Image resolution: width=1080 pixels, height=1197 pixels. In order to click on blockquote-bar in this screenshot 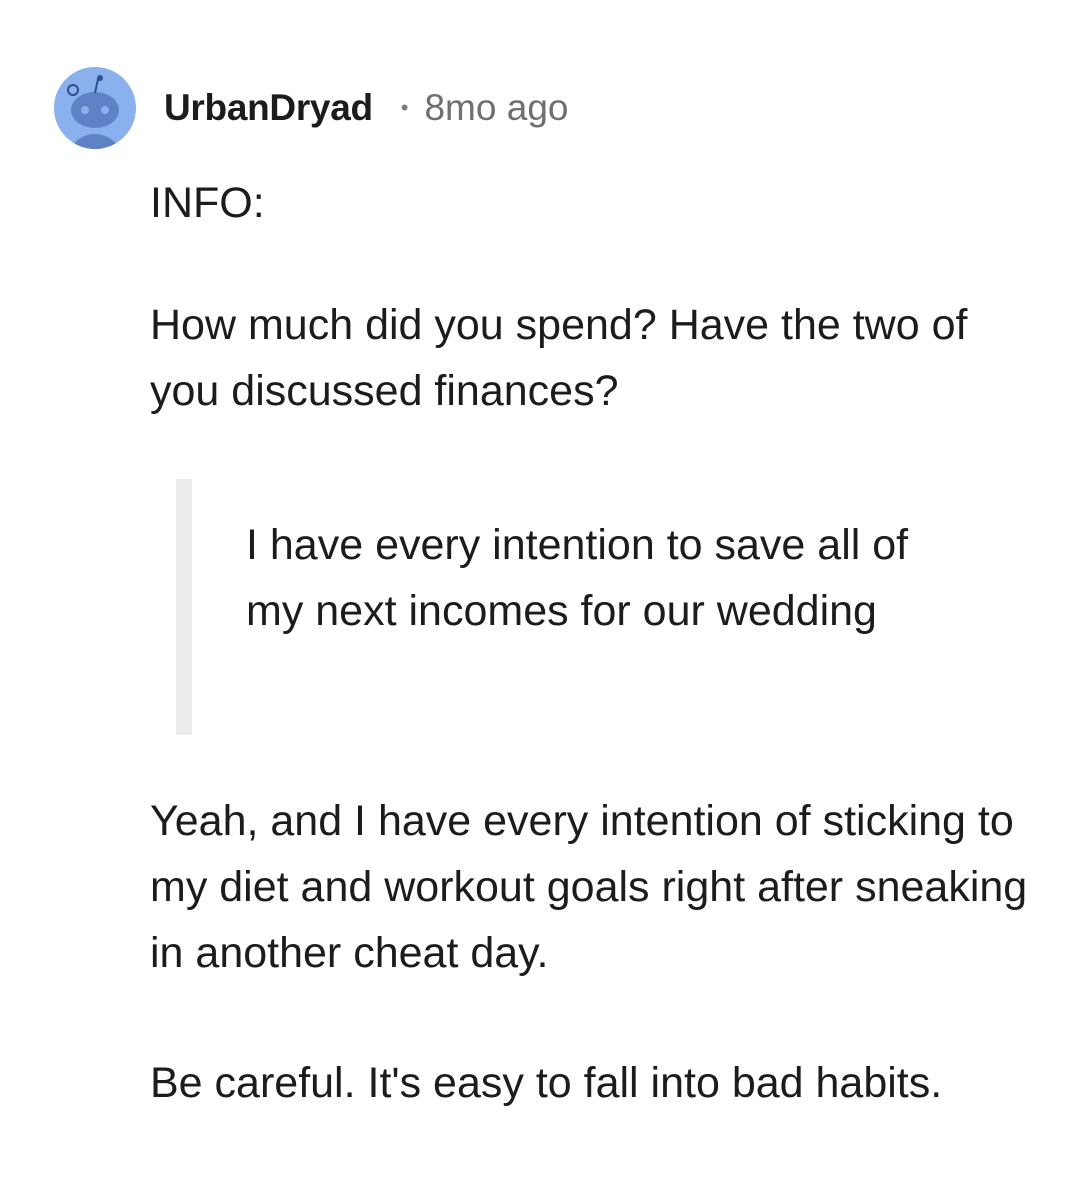, I will do `click(184, 607)`.